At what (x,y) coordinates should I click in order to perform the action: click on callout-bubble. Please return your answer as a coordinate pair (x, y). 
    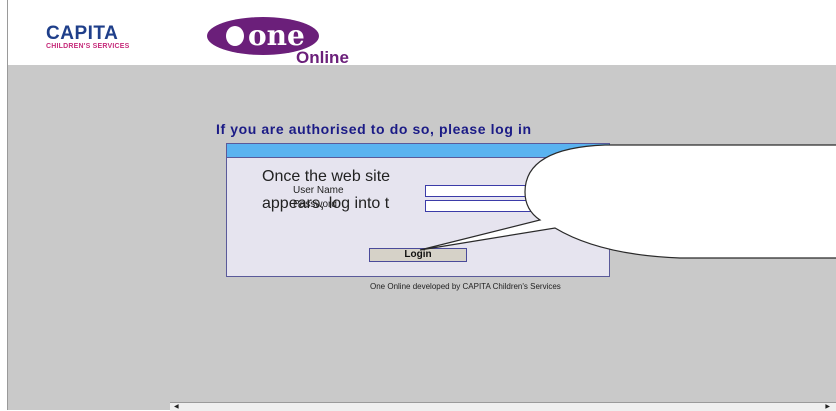
    Looking at the image, I should click on (627, 201).